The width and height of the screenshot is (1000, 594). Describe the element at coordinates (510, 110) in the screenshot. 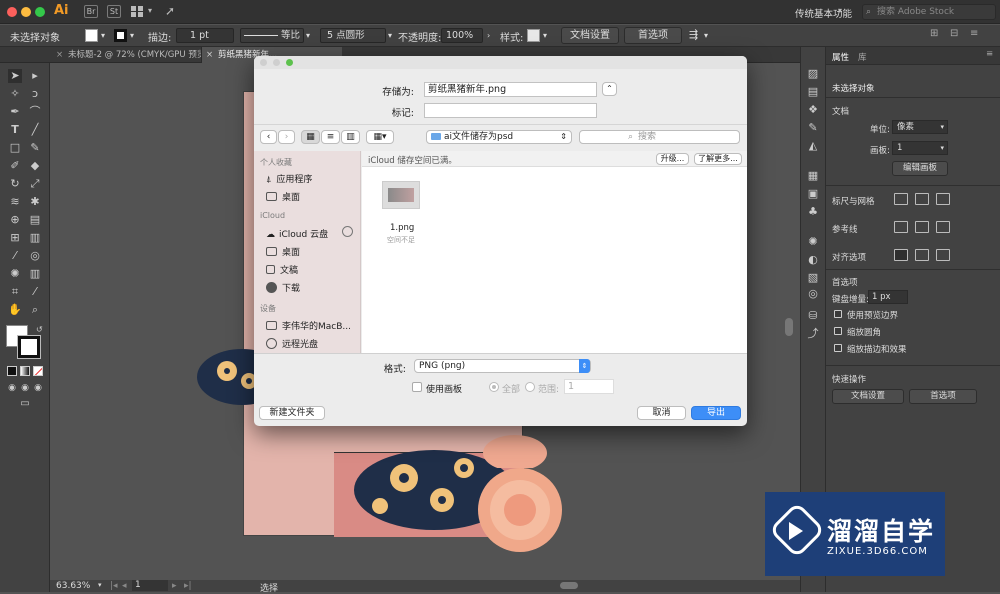

I see `tags-input` at that location.